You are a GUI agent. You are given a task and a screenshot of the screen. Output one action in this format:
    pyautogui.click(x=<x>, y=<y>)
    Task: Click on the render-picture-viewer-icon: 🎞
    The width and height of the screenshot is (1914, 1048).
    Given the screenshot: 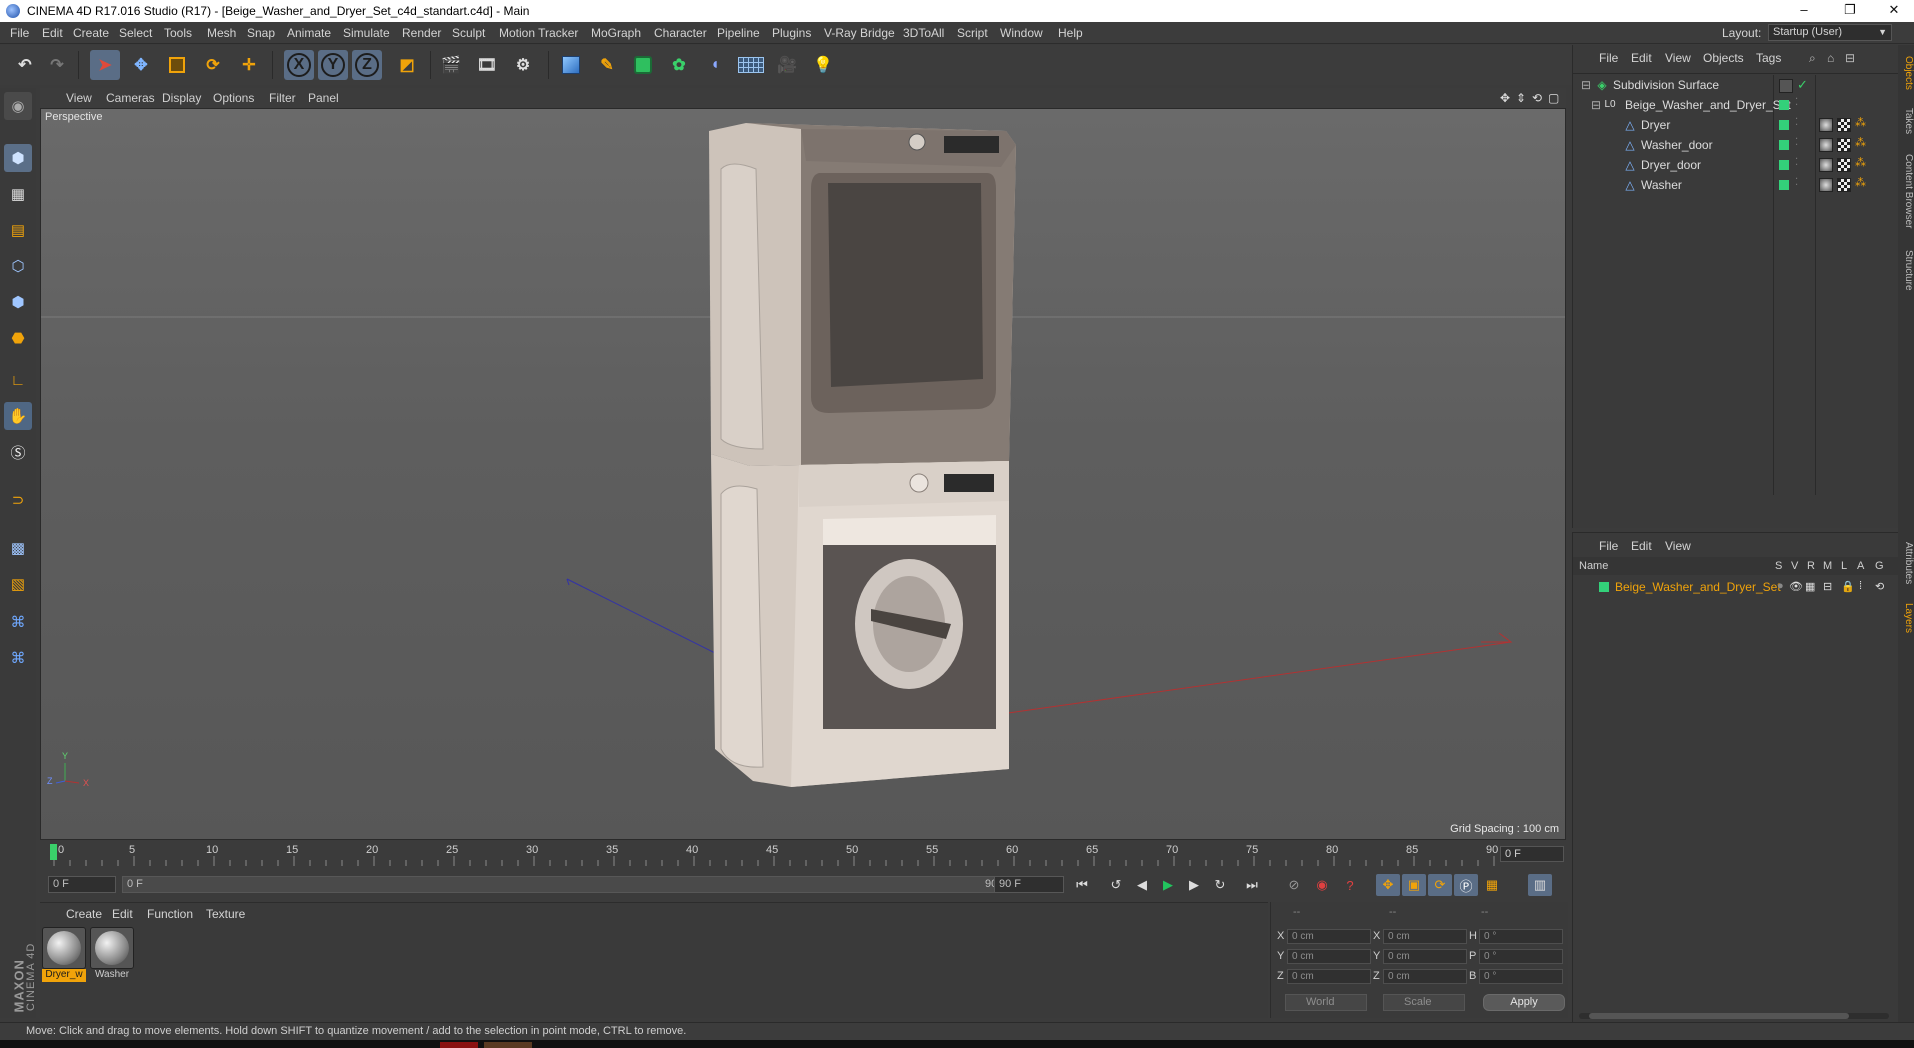 What is the action you would take?
    pyautogui.click(x=487, y=65)
    